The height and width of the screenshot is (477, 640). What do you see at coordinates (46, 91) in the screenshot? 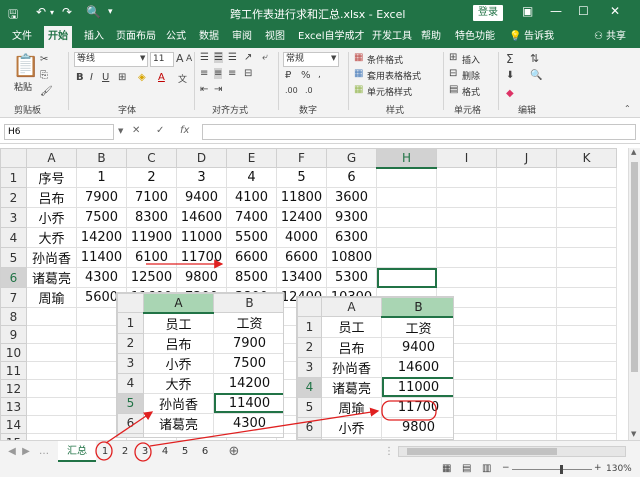
I see `format-painter-icon: 🖌` at bounding box center [46, 91].